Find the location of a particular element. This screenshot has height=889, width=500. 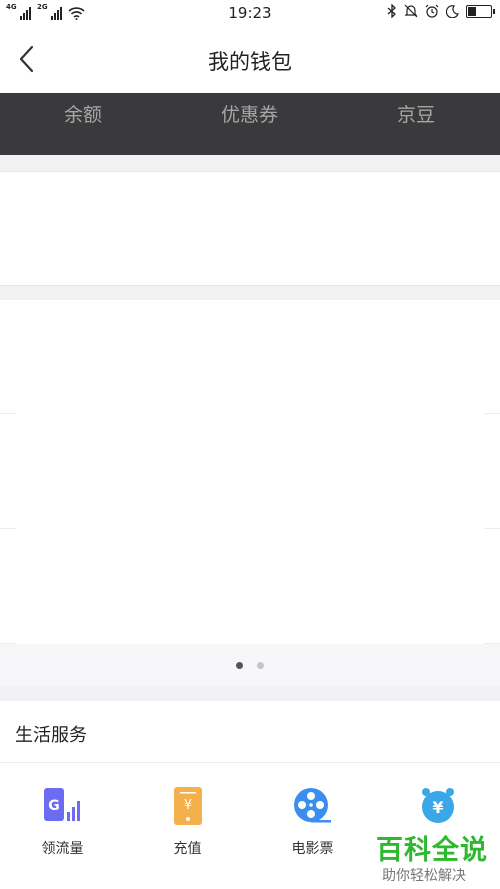

status-icons is located at coordinates (441, 11).